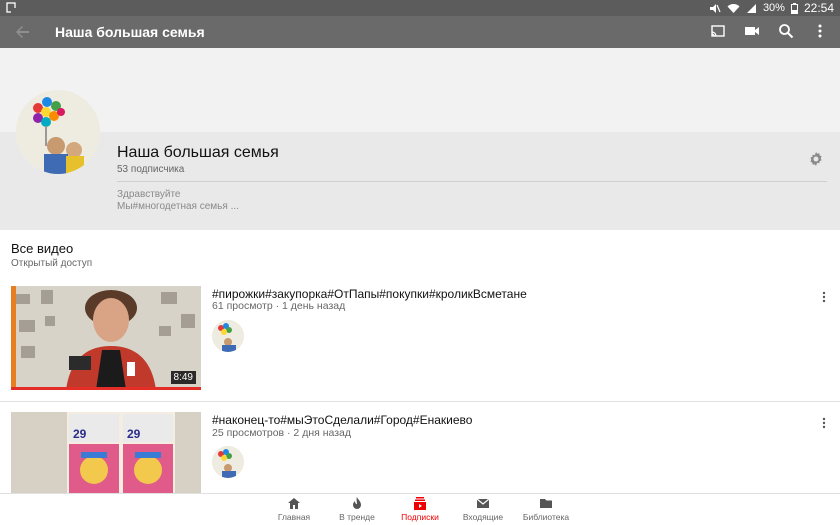 The image size is (840, 525). I want to click on section-visibility: Открытый доступ, so click(52, 263).